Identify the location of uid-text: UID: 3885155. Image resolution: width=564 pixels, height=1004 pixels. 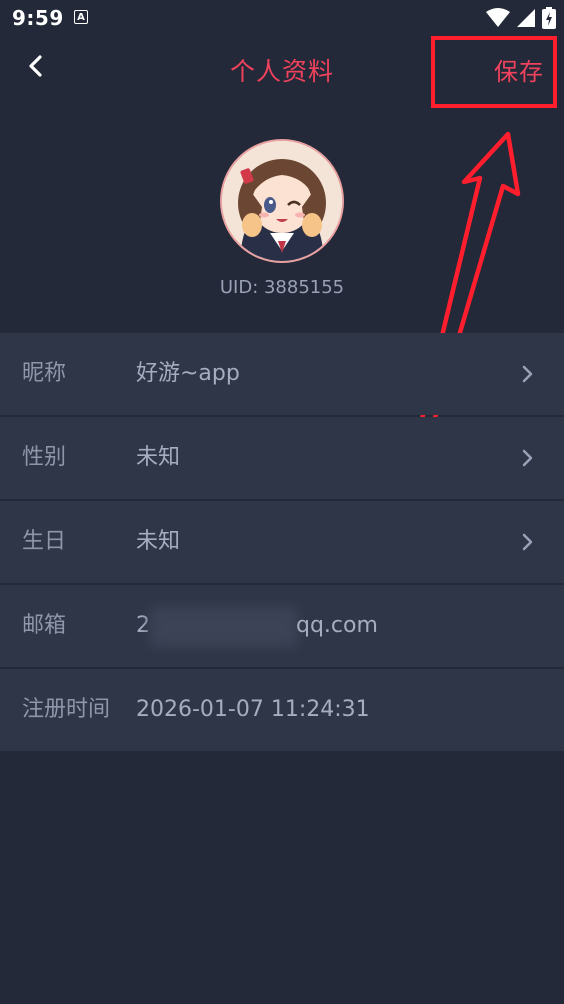
(282, 287).